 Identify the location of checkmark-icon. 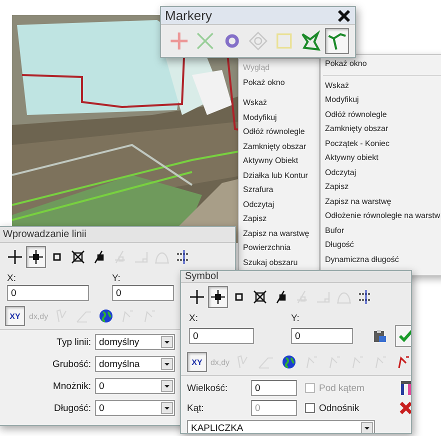
(404, 336).